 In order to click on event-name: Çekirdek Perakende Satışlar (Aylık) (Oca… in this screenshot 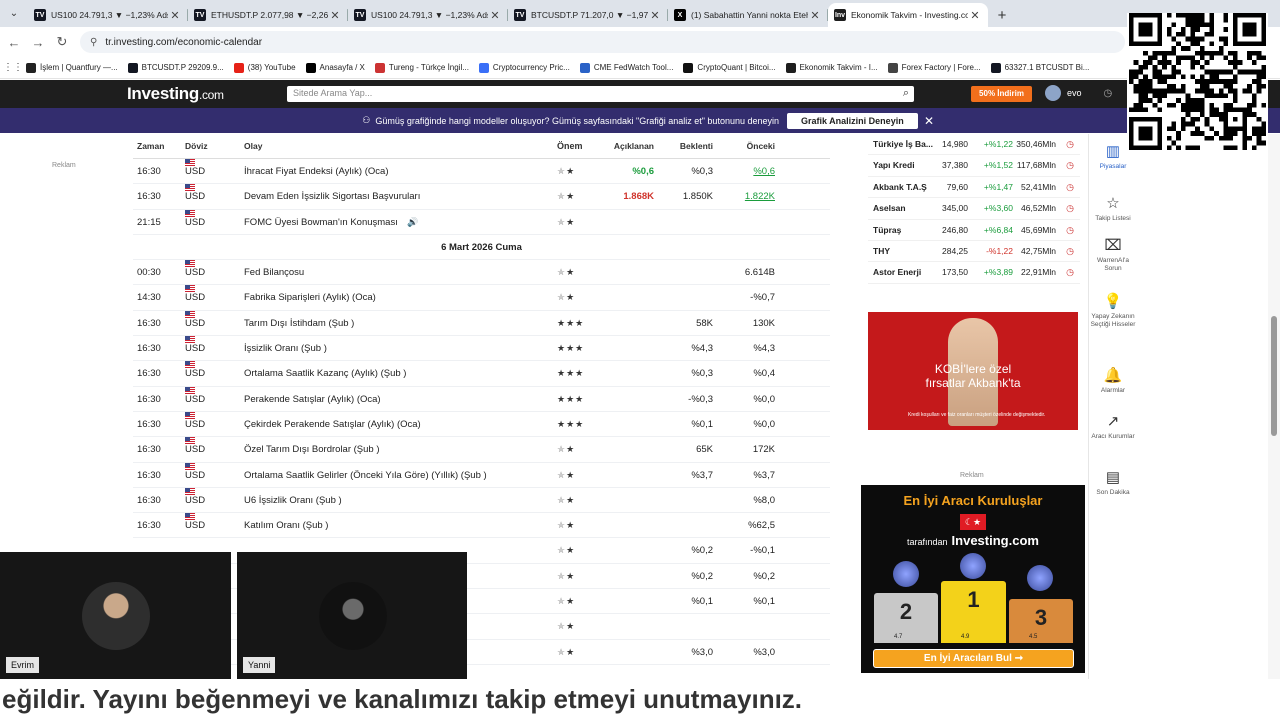, I will do `click(332, 424)`.